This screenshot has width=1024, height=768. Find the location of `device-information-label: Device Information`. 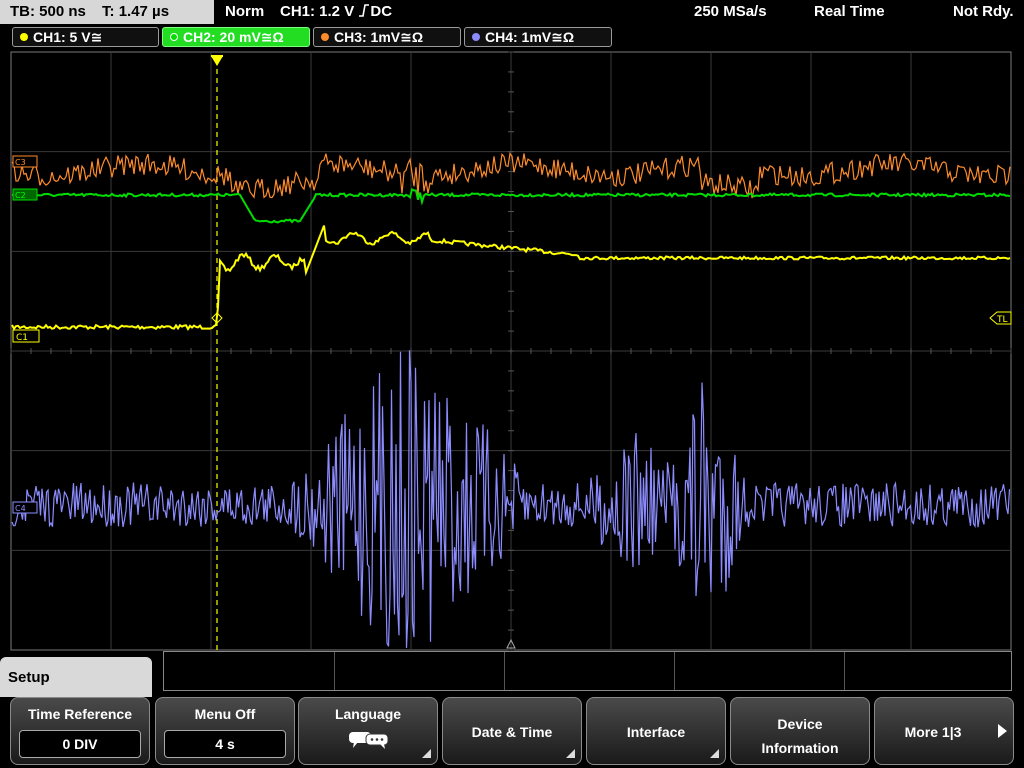

device-information-label: Device Information is located at coordinates (800, 736).